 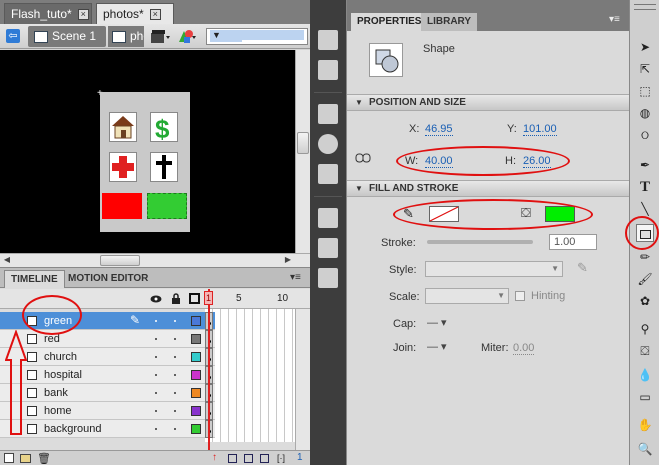 What do you see at coordinates (645, 187) in the screenshot?
I see `text-tool-icon: T` at bounding box center [645, 187].